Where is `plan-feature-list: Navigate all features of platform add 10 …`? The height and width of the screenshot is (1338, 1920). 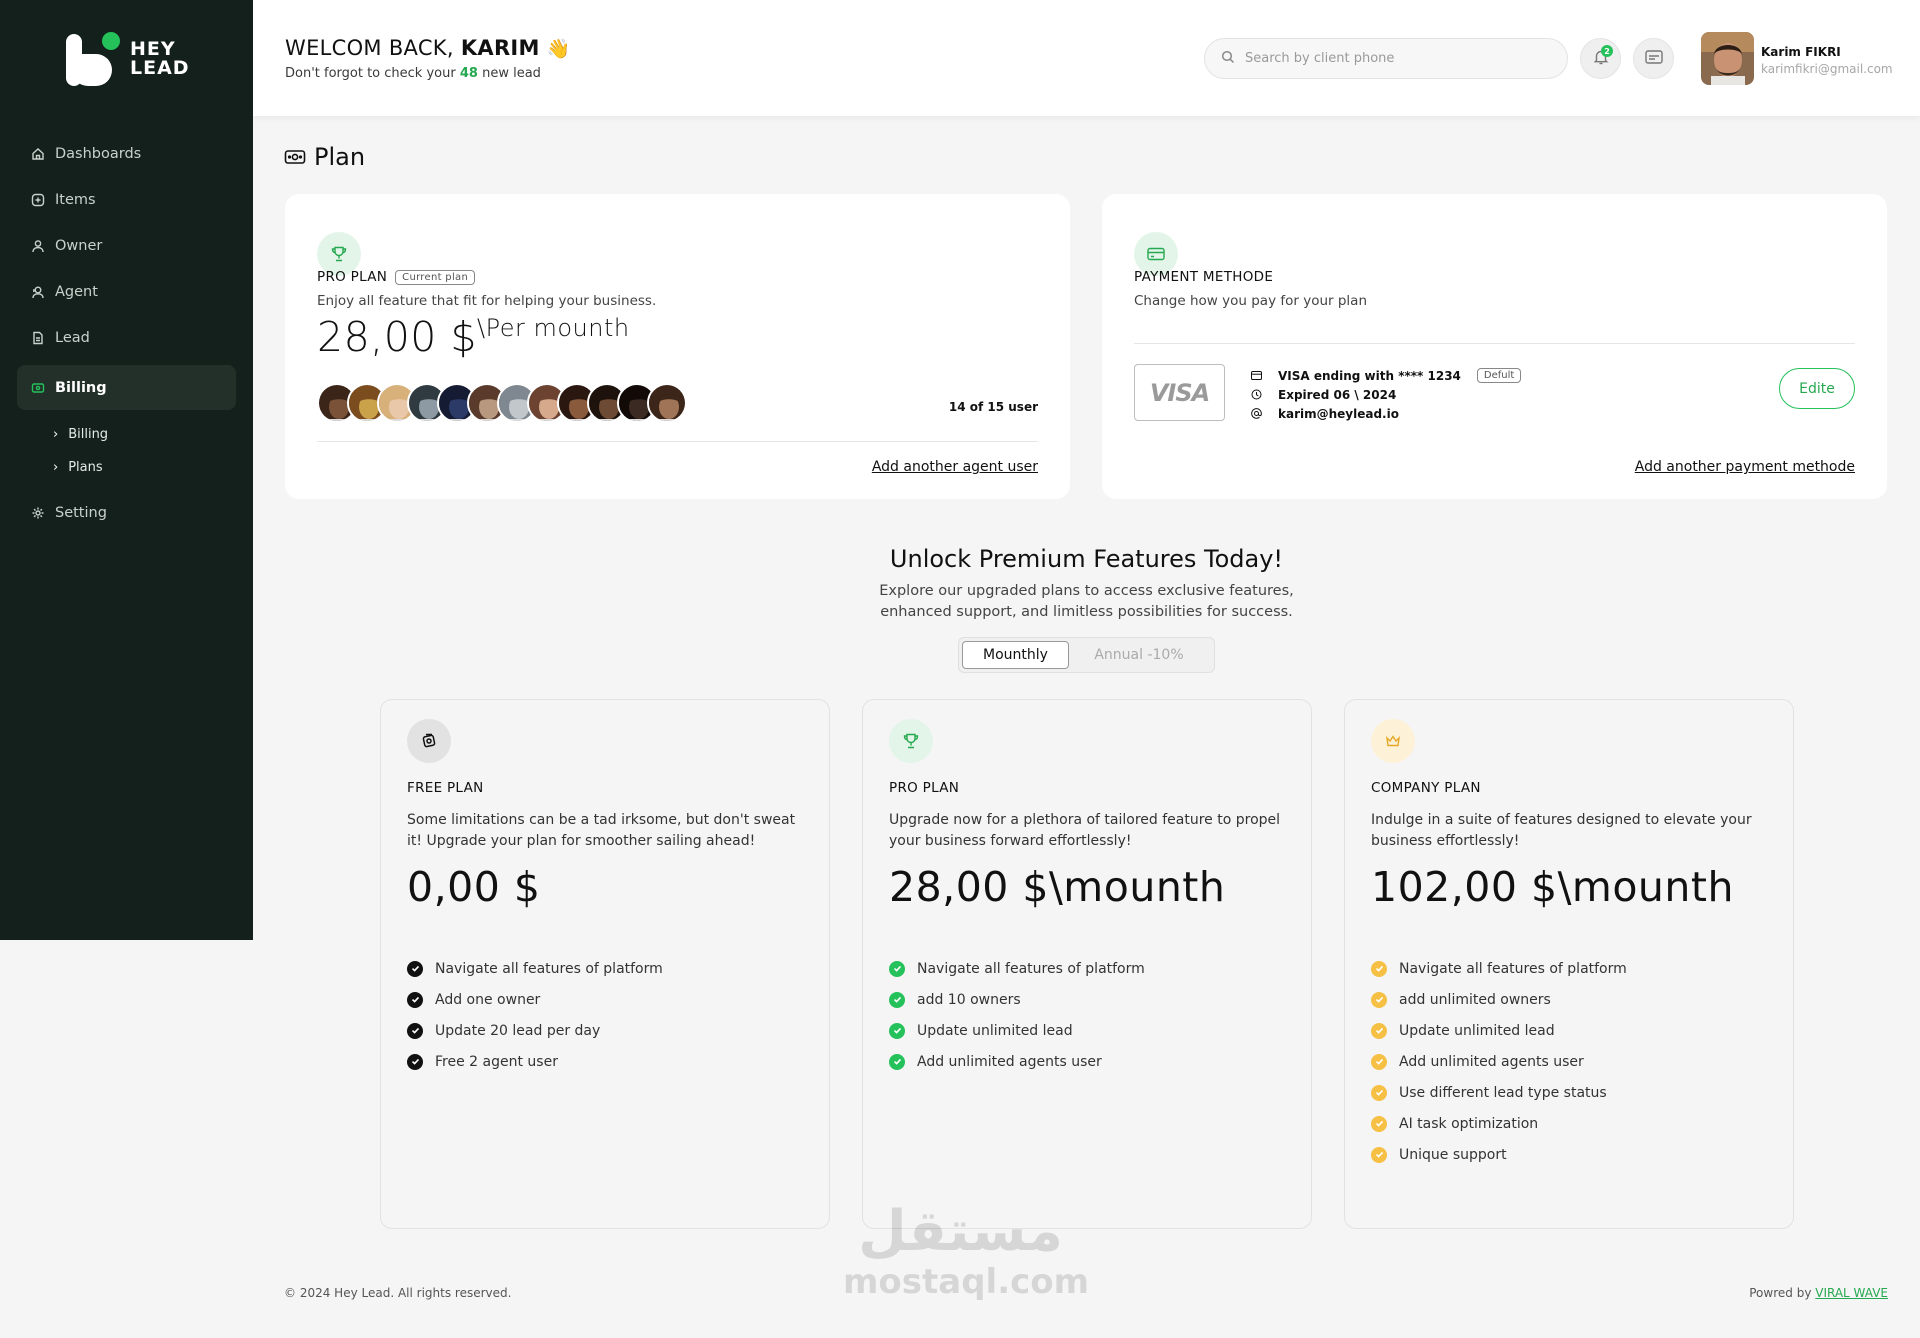 plan-feature-list: Navigate all features of platform add 10 … is located at coordinates (1017, 1015).